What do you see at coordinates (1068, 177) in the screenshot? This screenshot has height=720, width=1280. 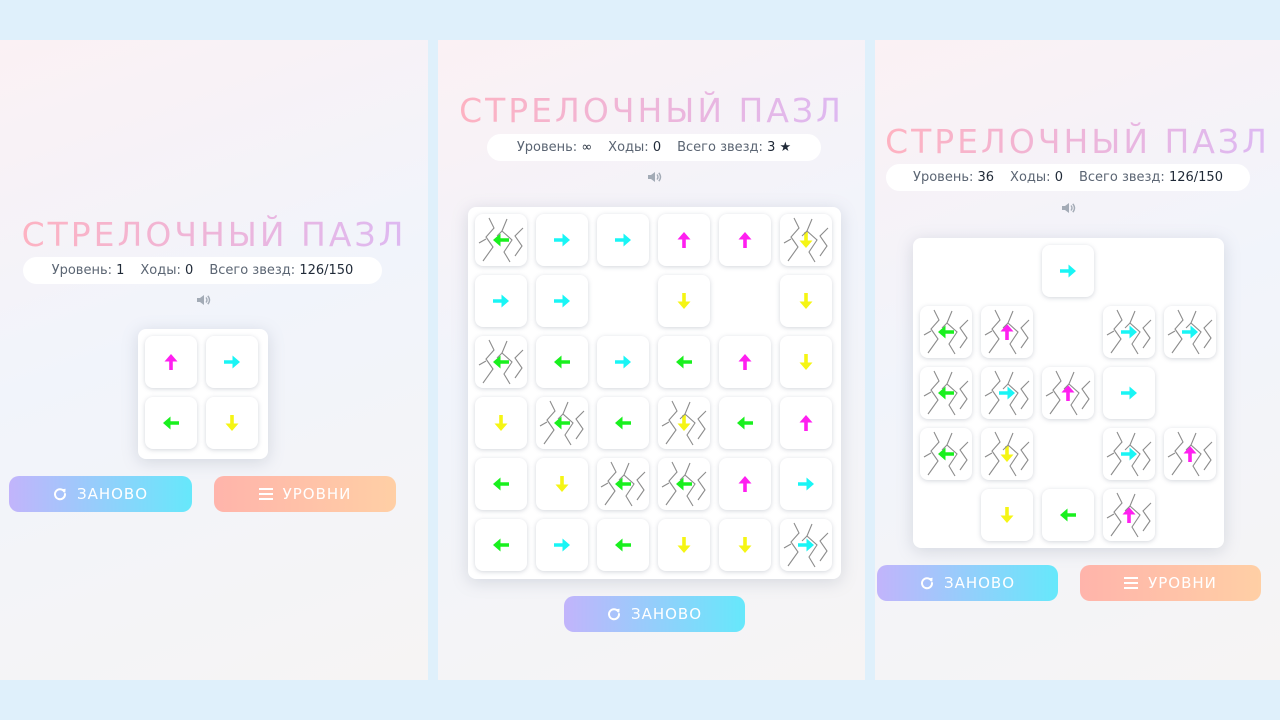 I see `stats-bar: Уровень: 36 Ходы: 0 Всего звезд: 126/150` at bounding box center [1068, 177].